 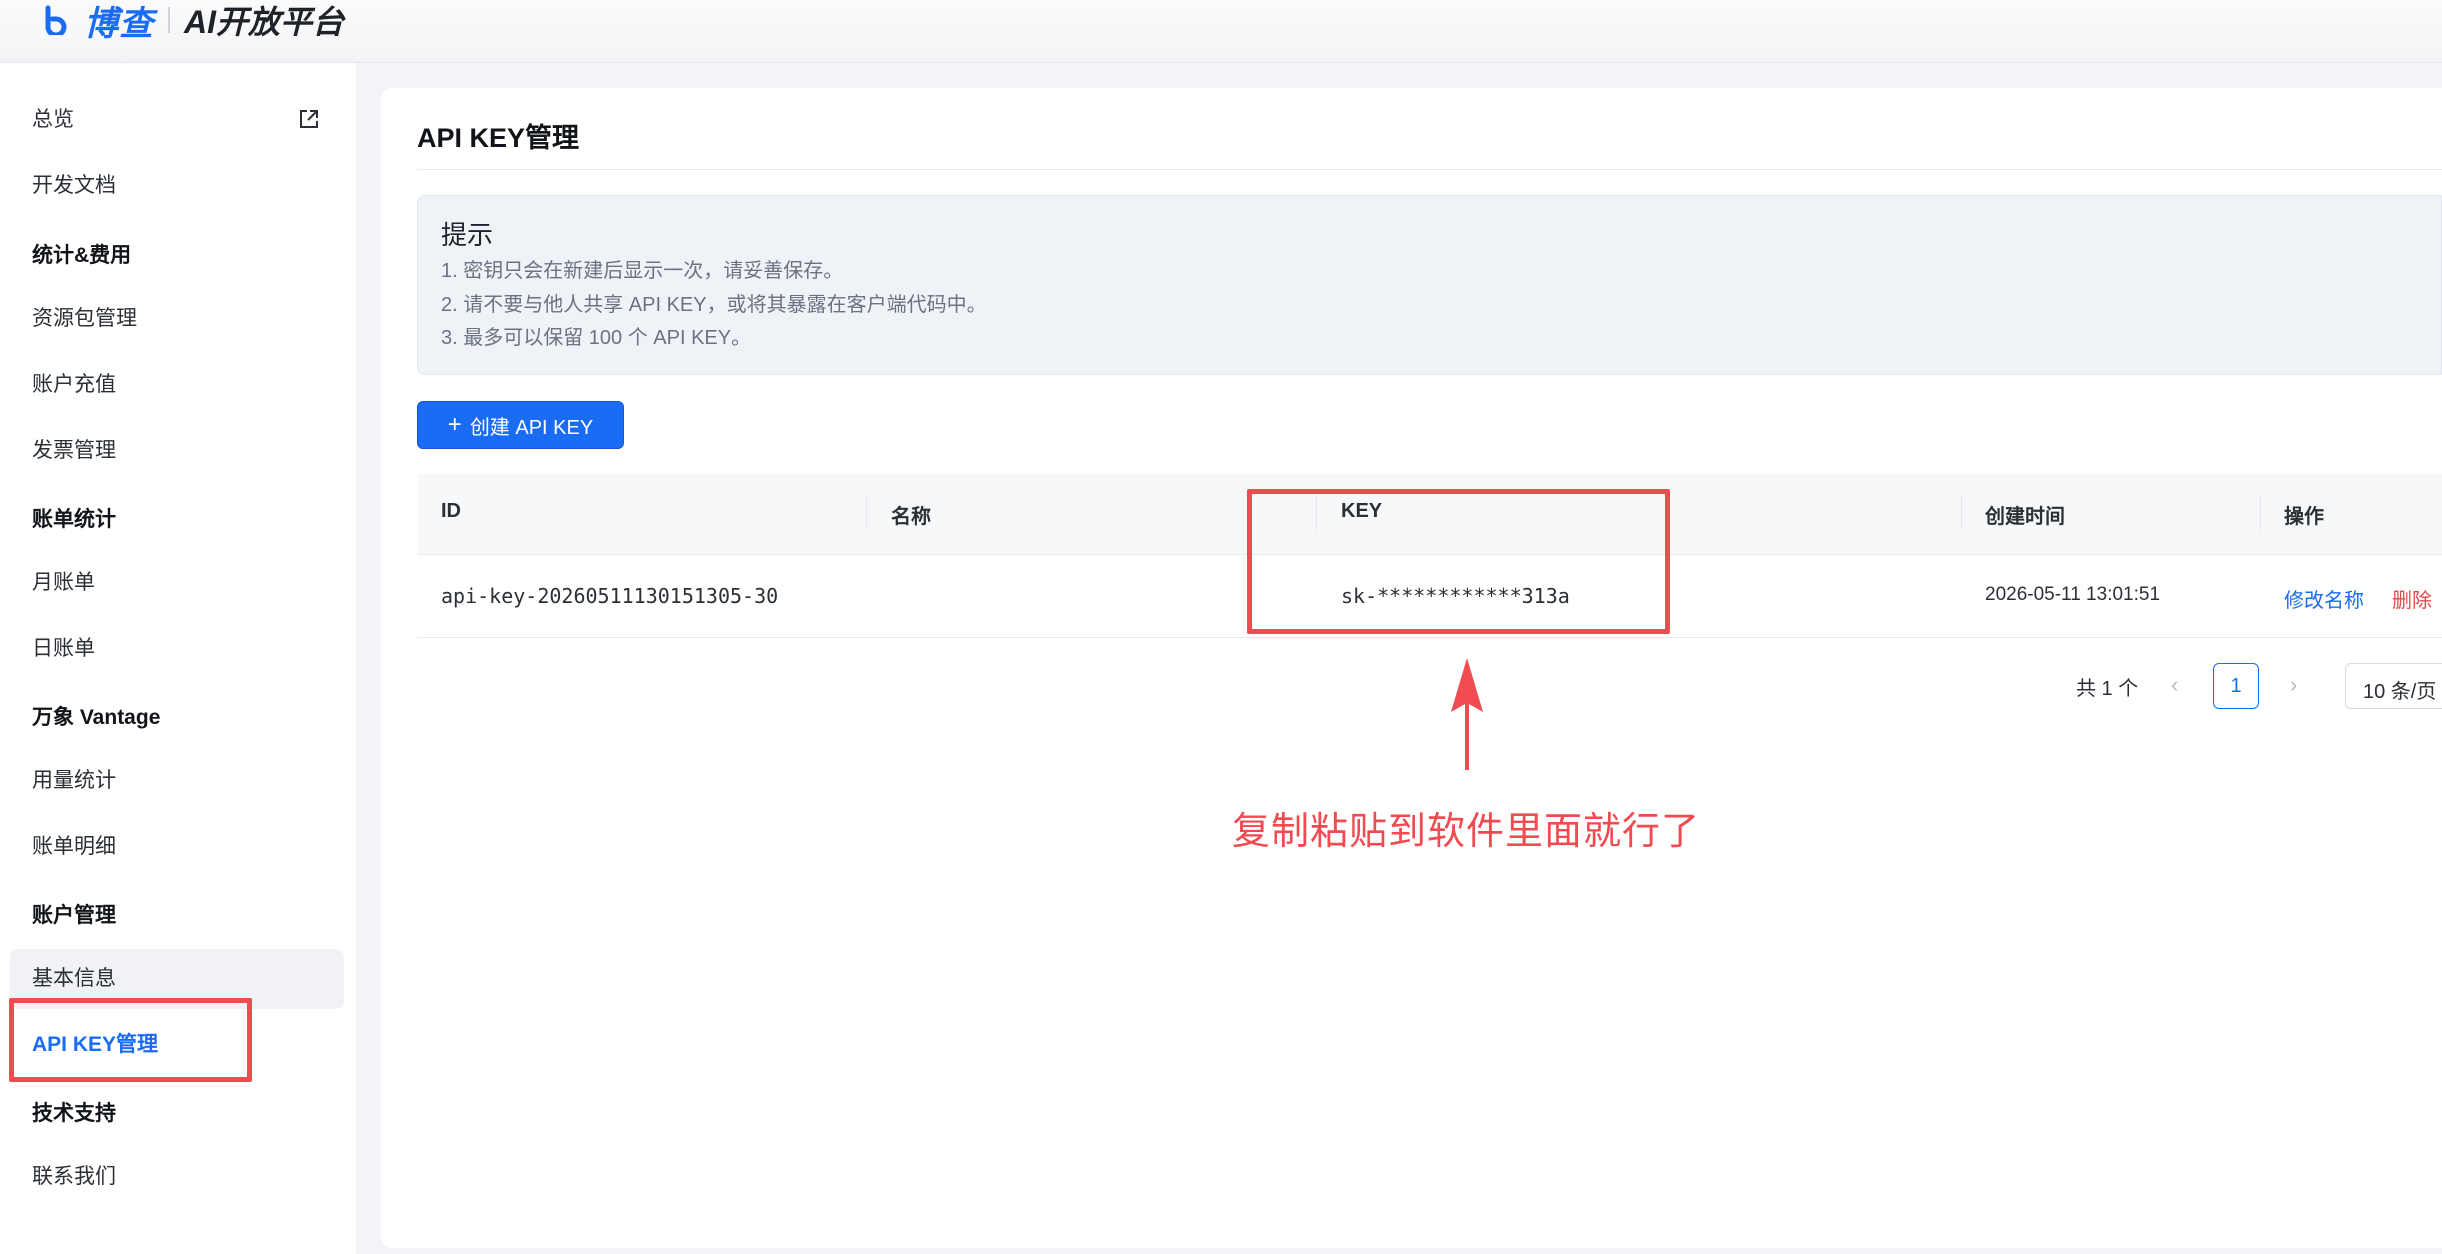 What do you see at coordinates (74, 1175) in the screenshot?
I see `sidebar-item-contact: 联系我们` at bounding box center [74, 1175].